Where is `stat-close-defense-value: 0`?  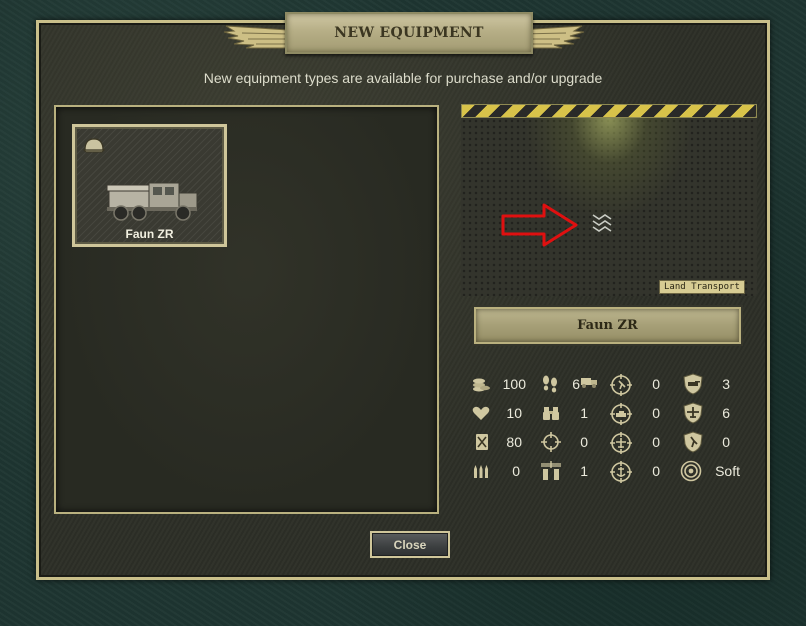 stat-close-defense-value: 0 is located at coordinates (726, 442).